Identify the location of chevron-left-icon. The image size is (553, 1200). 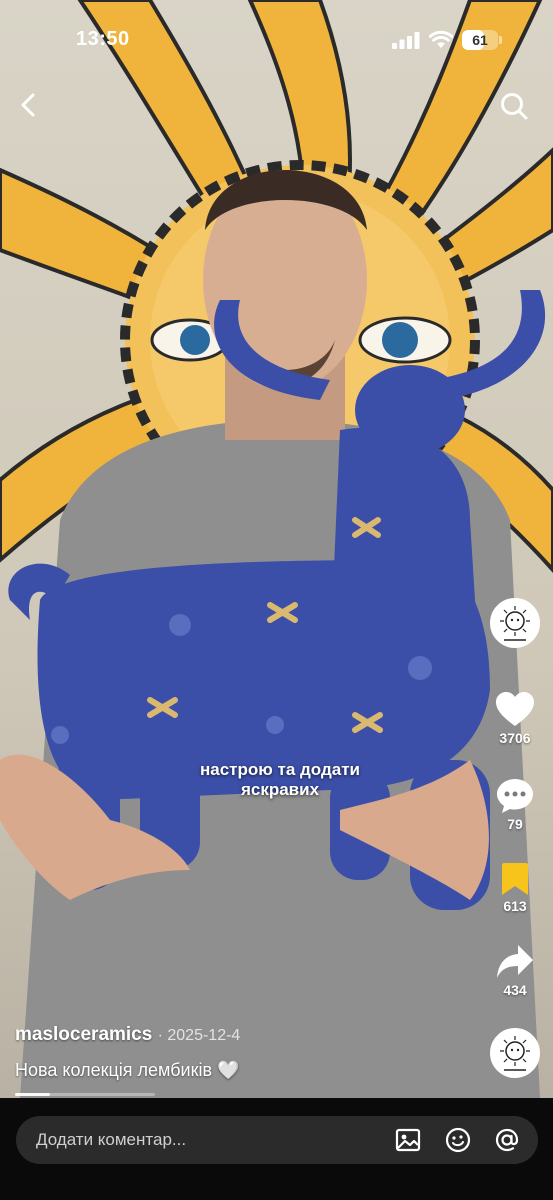
(29, 105).